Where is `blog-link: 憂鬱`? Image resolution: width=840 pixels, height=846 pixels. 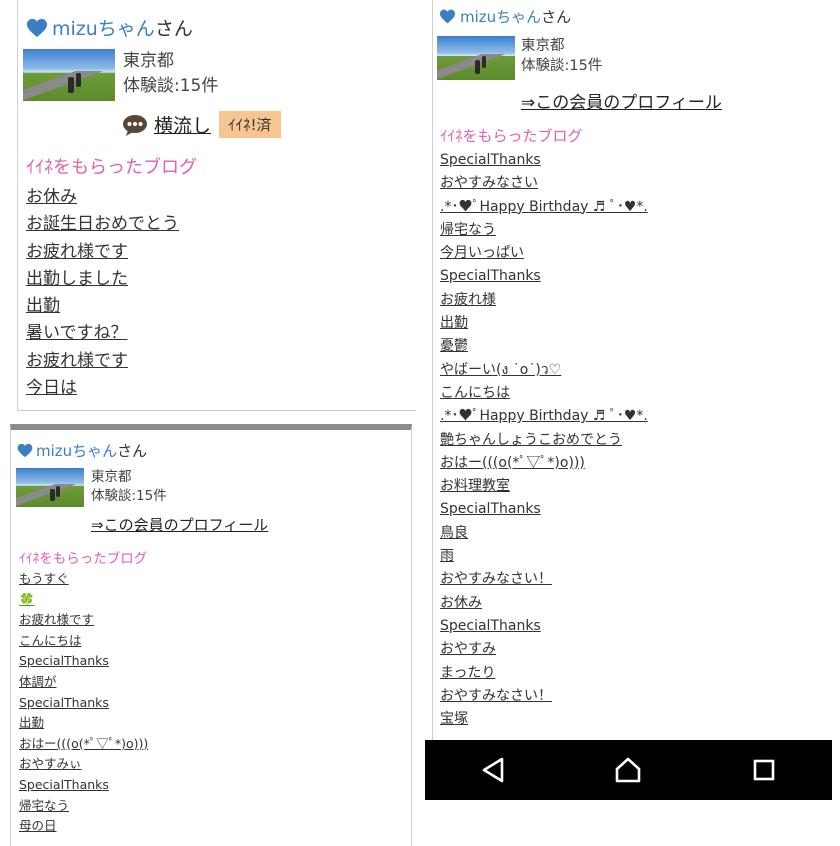
blog-link: 憂鬱 is located at coordinates (544, 346).